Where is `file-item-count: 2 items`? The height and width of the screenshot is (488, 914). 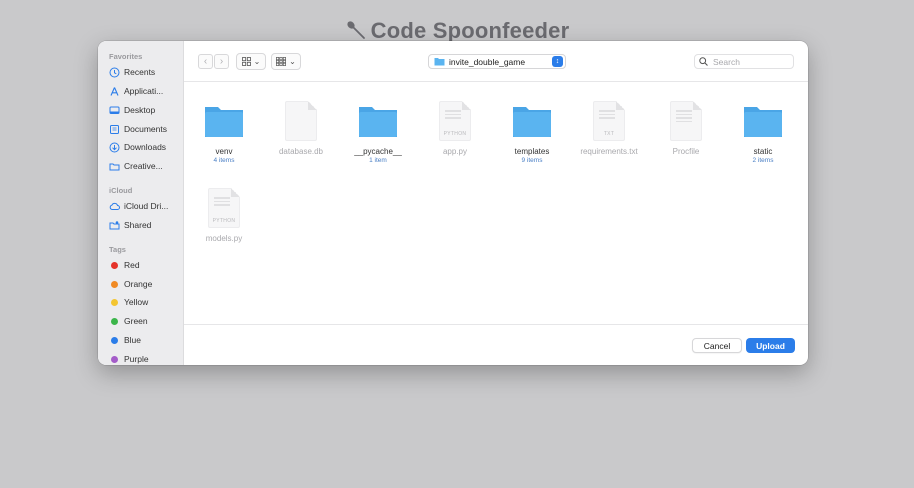
file-item-count: 2 items is located at coordinates (763, 160).